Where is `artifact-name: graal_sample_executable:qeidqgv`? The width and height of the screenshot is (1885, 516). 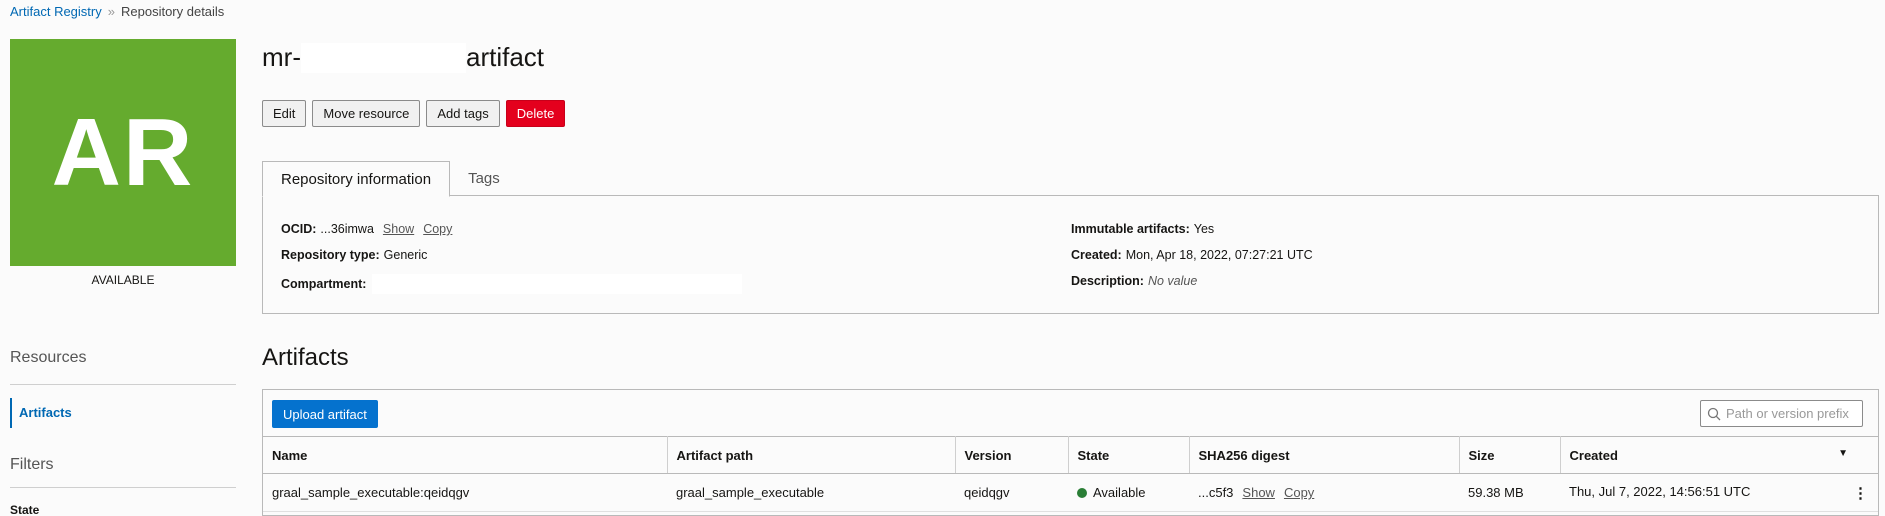
artifact-name: graal_sample_executable:qeidqgv is located at coordinates (465, 492).